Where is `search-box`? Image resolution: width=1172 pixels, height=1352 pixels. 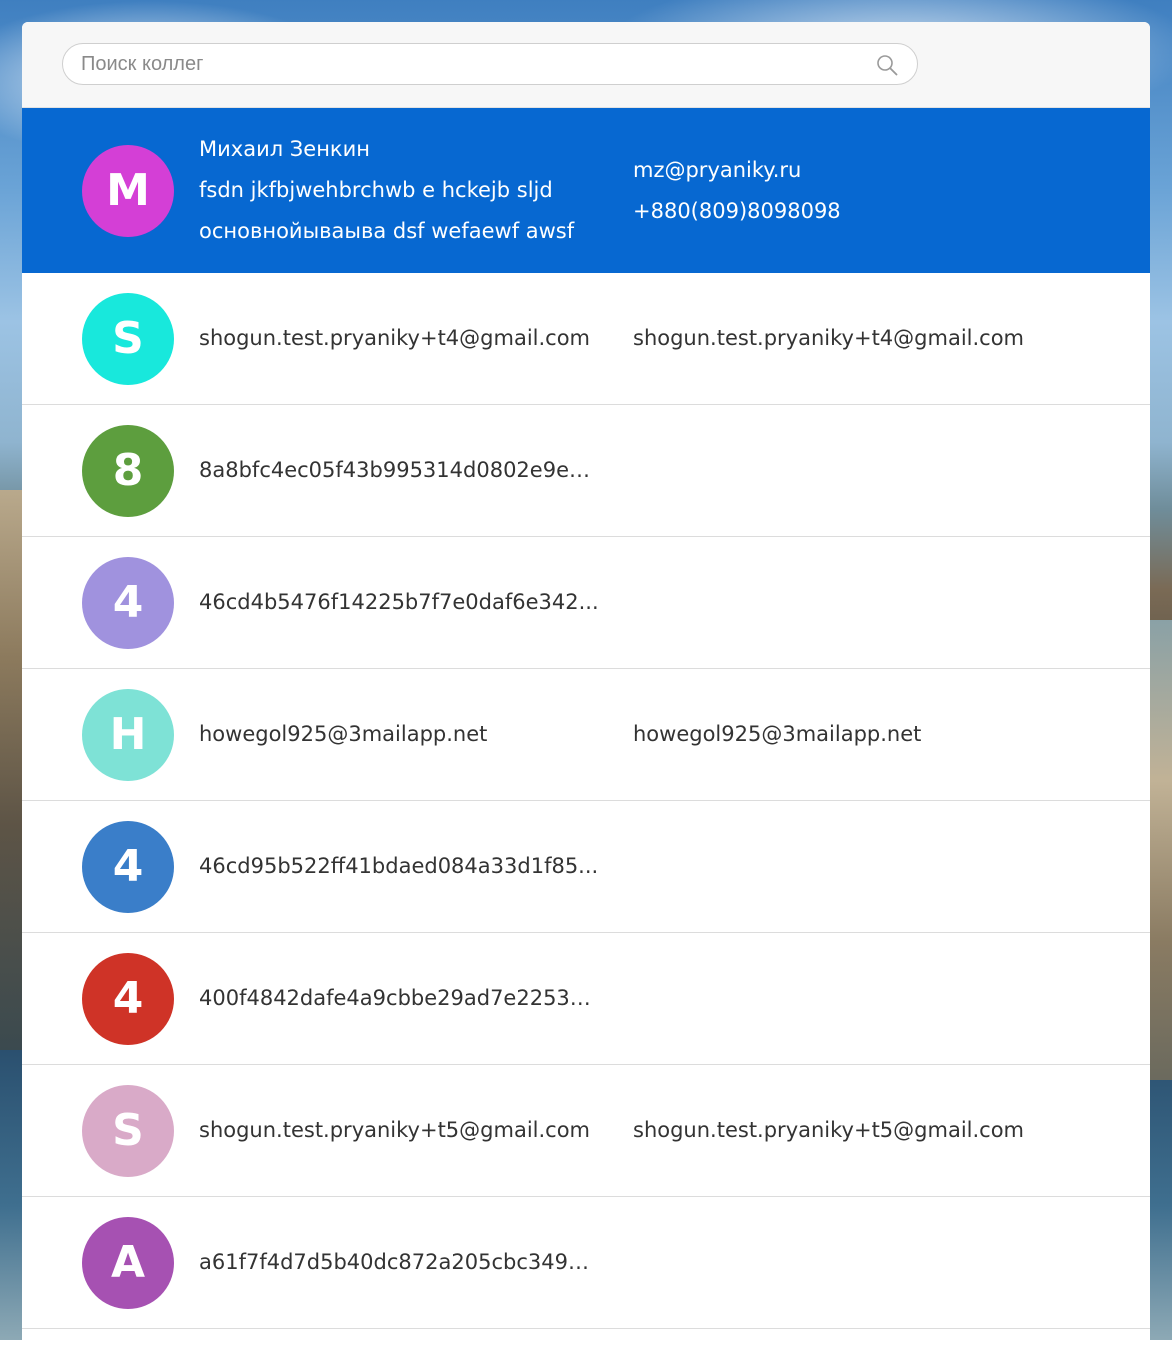
search-box is located at coordinates (490, 64).